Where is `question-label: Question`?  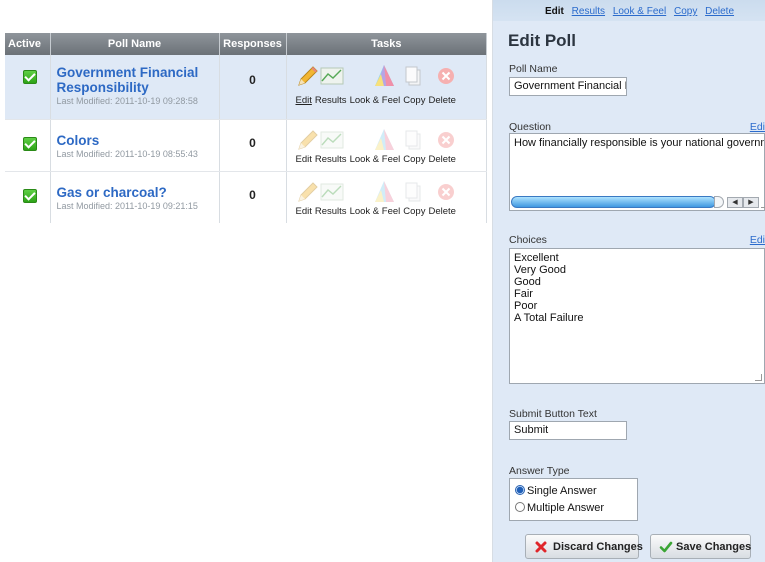
question-label: Question is located at coordinates (530, 127).